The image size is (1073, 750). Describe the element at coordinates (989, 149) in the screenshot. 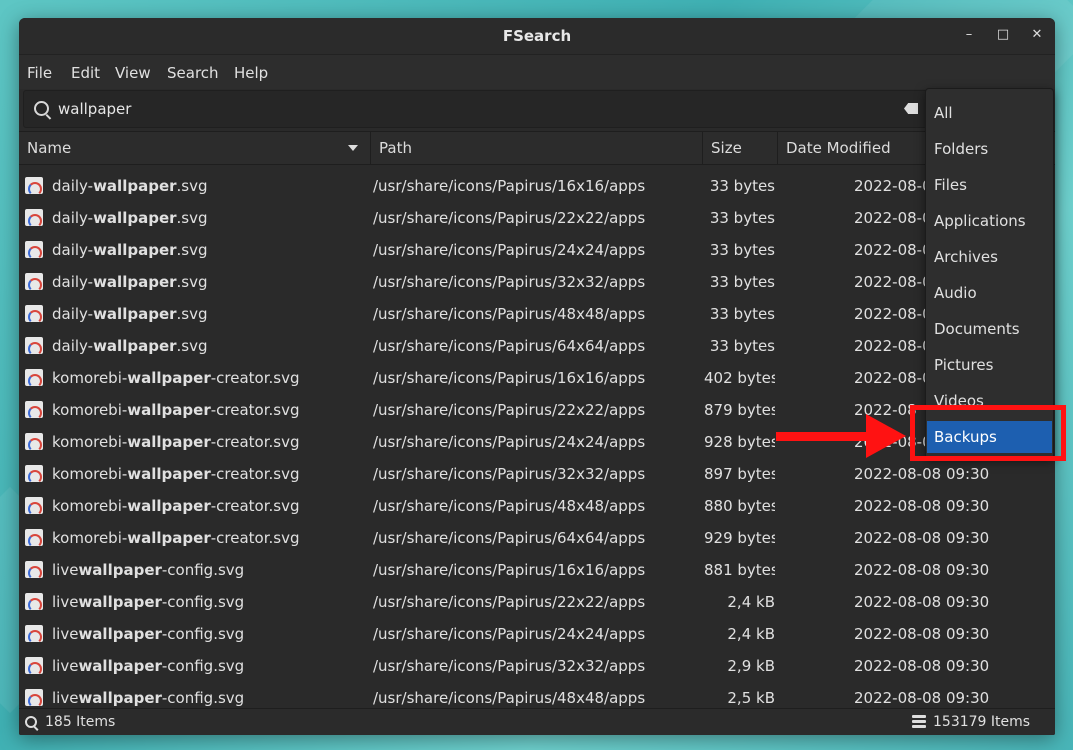

I see `filter-option-folders: Folders` at that location.